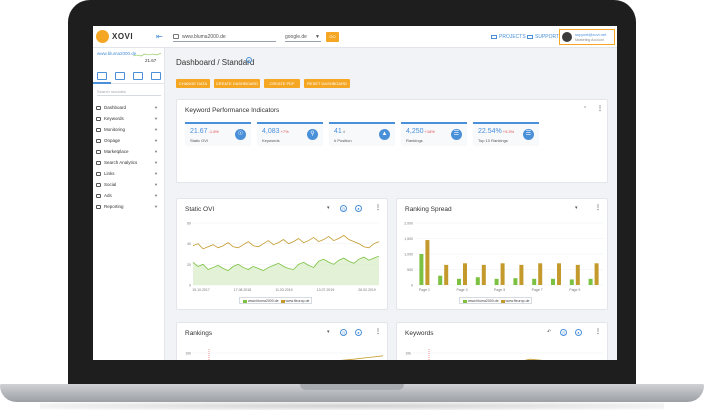 The width and height of the screenshot is (704, 416). Describe the element at coordinates (243, 290) in the screenshot. I see `x-tick-label: 17.08.2018` at that location.